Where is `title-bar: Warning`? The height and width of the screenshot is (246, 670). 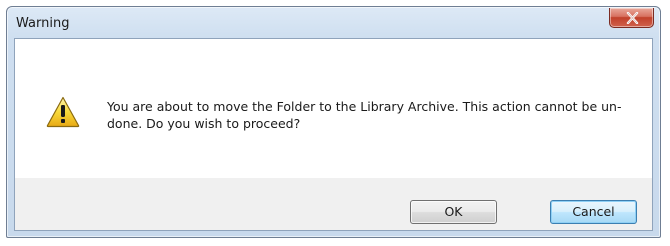 title-bar: Warning is located at coordinates (333, 23).